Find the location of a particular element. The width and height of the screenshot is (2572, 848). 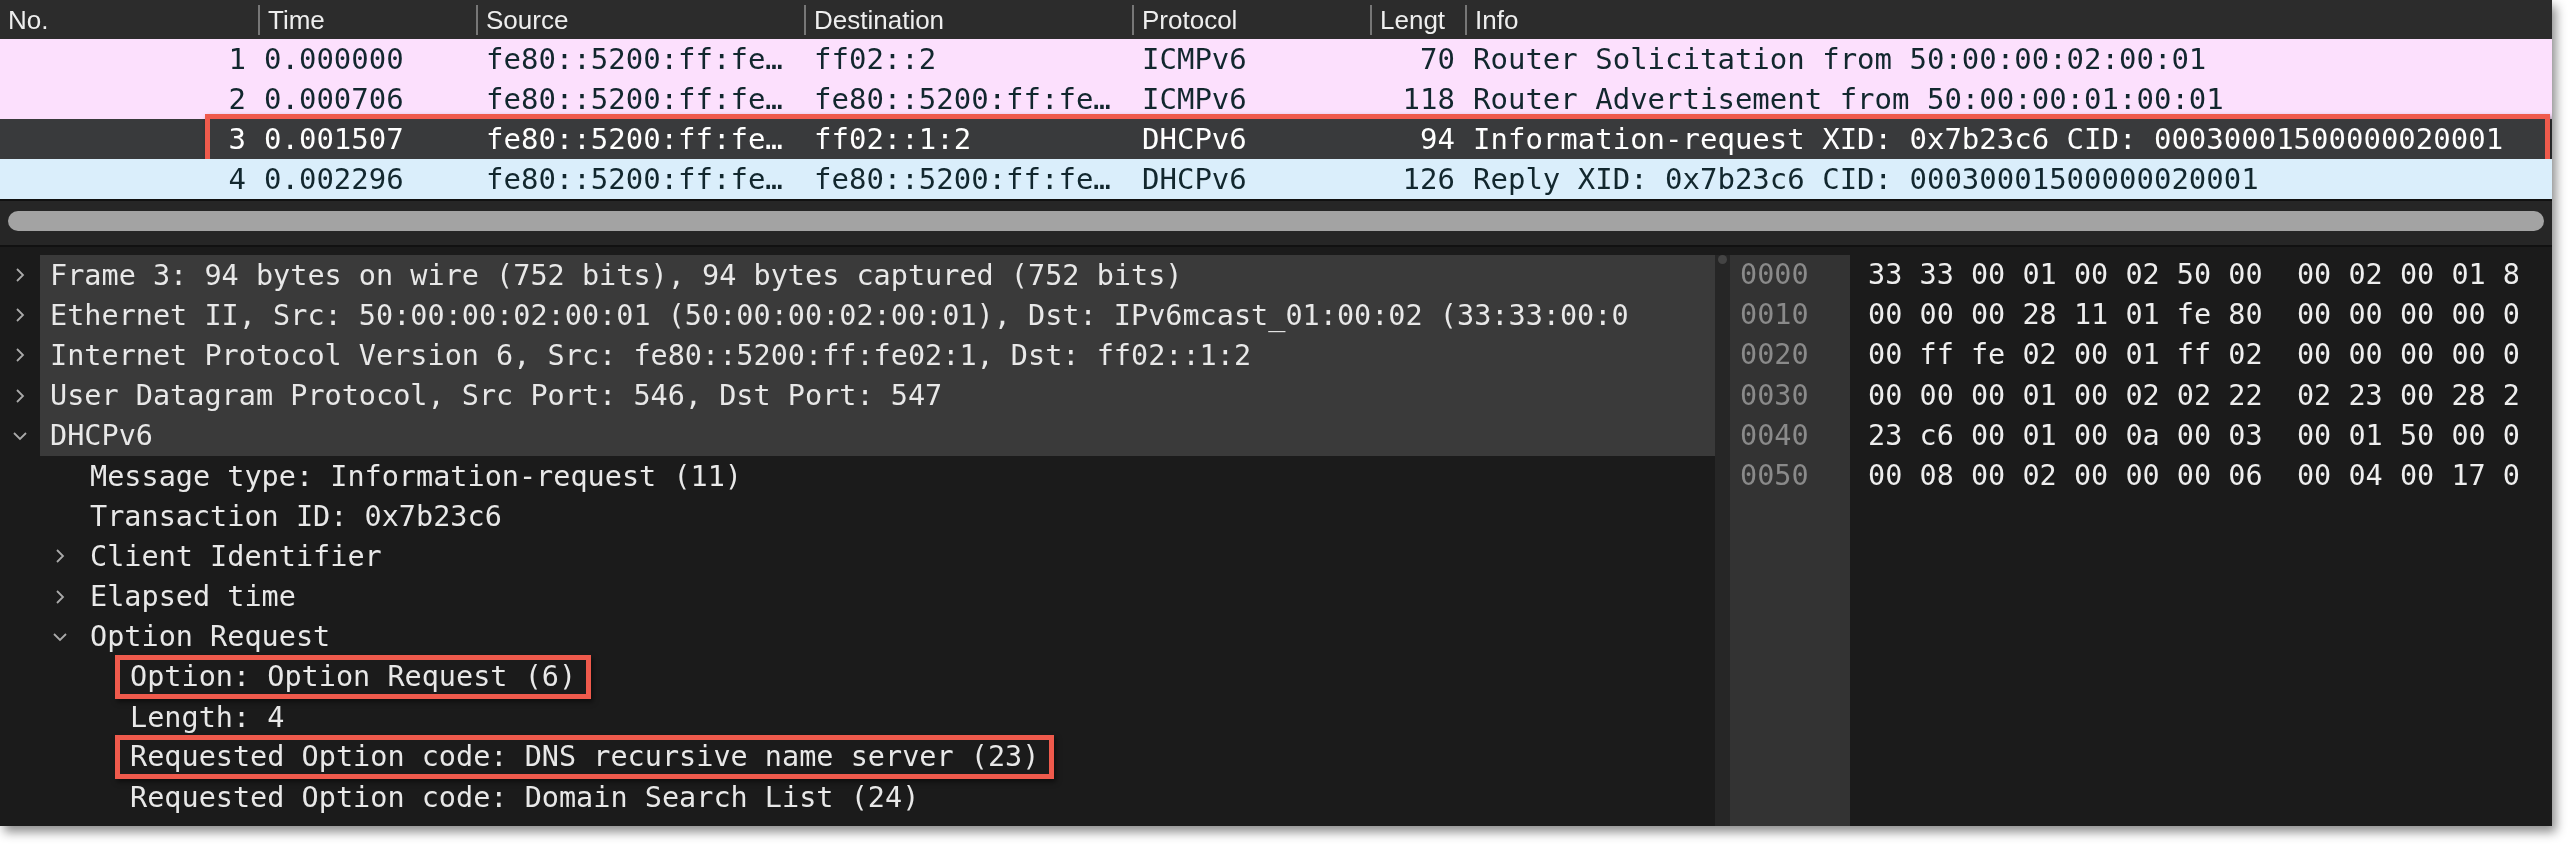

number-cell-text: 3 is located at coordinates (236, 139).